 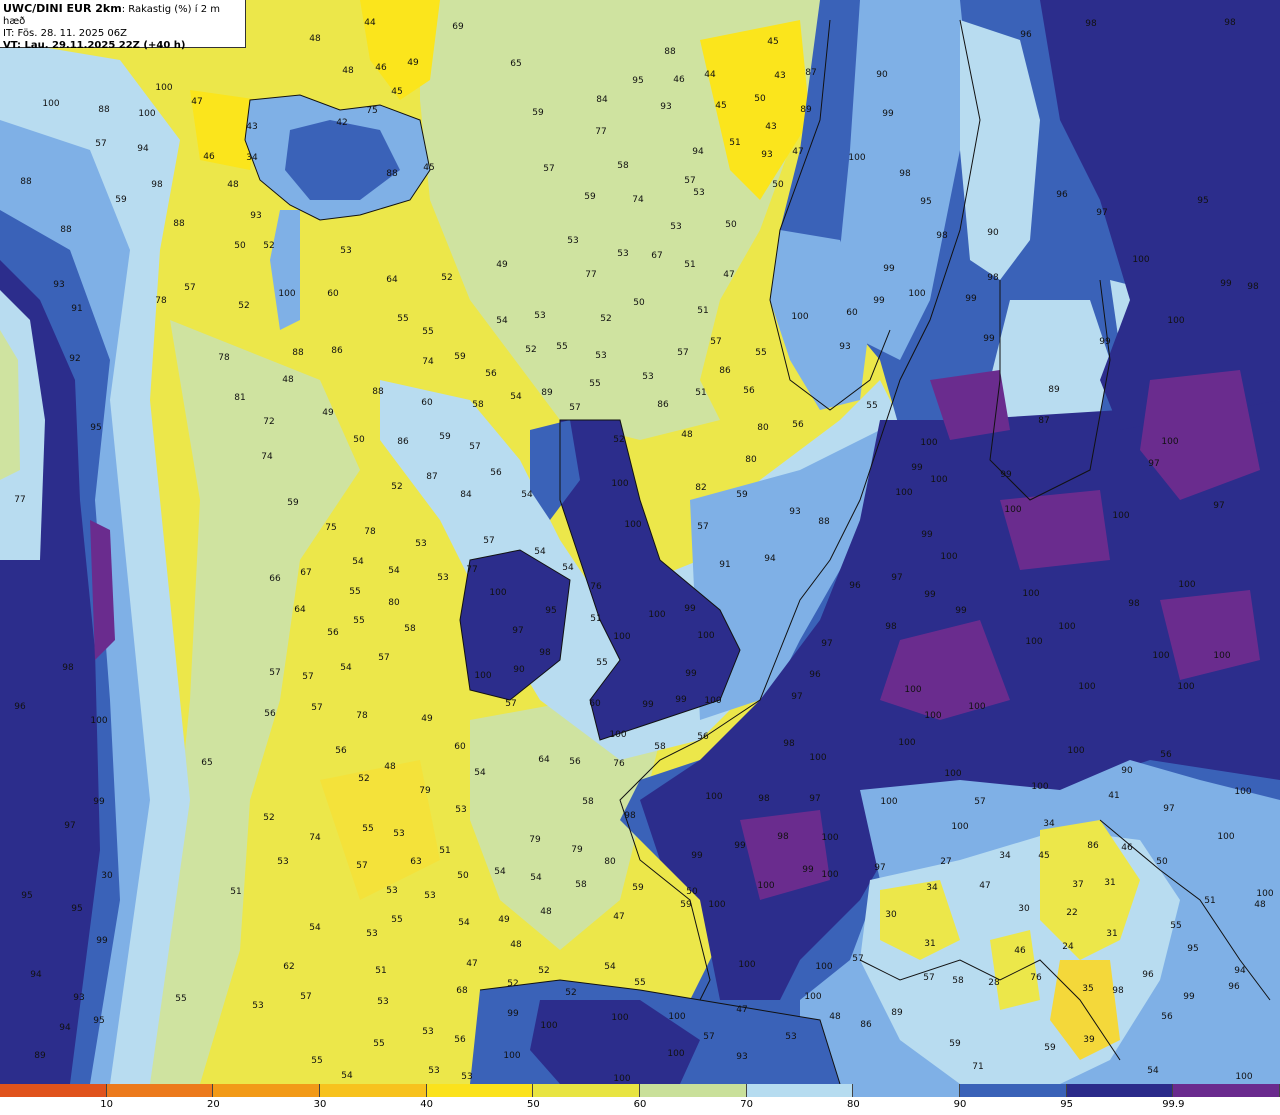 I want to click on humidity-value-label: 59, so click(x=1050, y=1048).